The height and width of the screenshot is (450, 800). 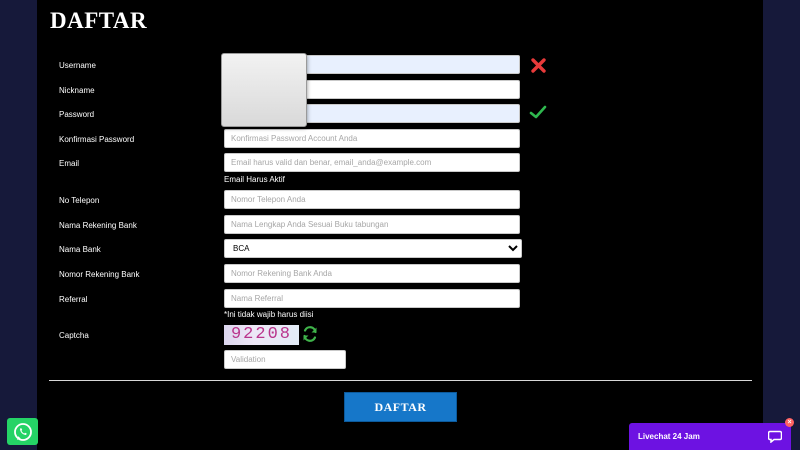 What do you see at coordinates (669, 436) in the screenshot?
I see `livechat-label: Livechat 24 Jam` at bounding box center [669, 436].